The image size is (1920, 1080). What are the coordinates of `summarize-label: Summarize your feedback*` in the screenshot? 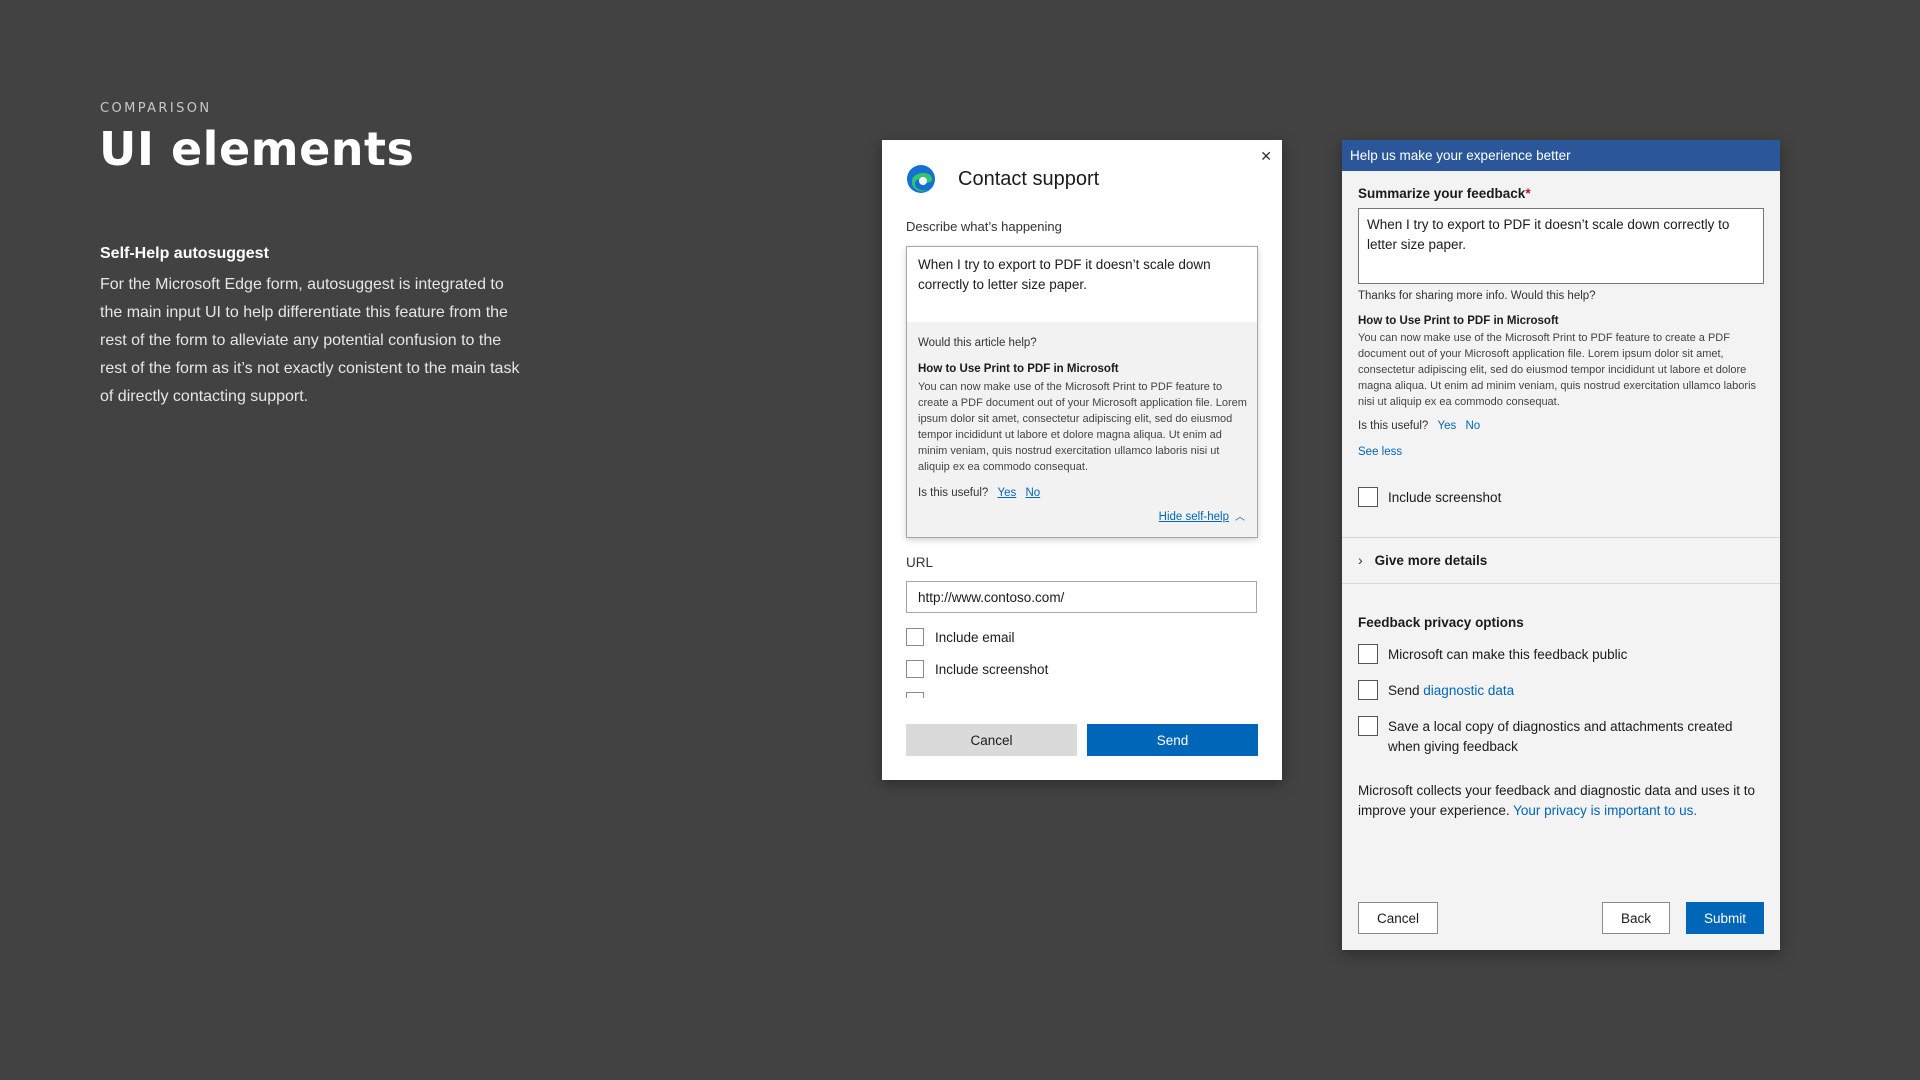 It's located at (1444, 193).